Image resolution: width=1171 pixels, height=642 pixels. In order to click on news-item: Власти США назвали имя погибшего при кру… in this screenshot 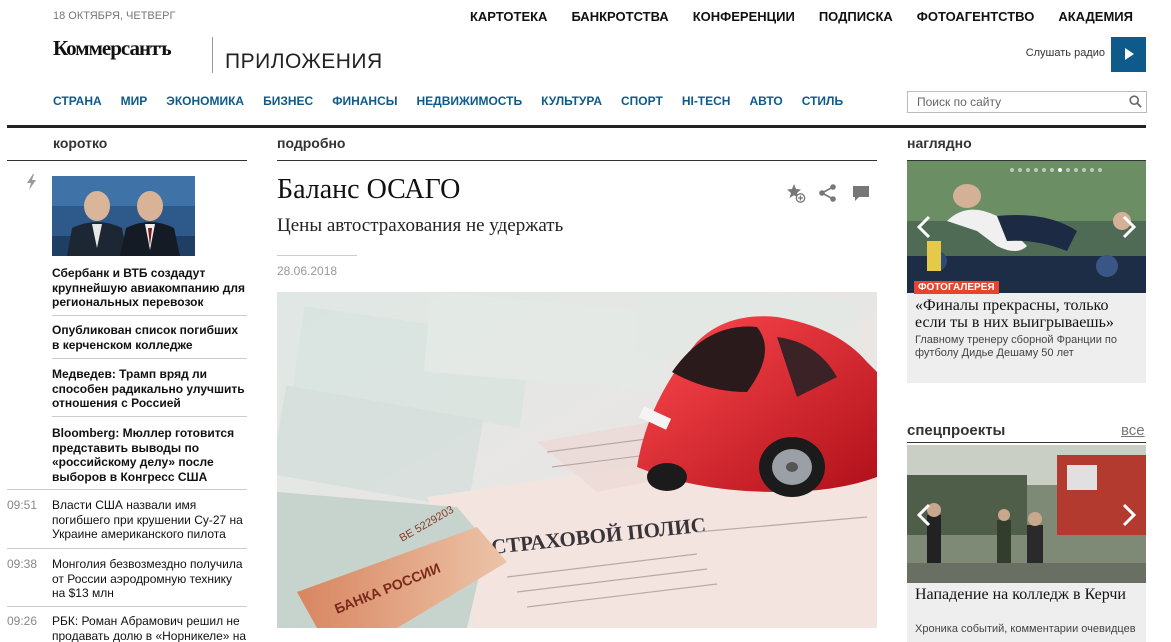, I will do `click(149, 520)`.